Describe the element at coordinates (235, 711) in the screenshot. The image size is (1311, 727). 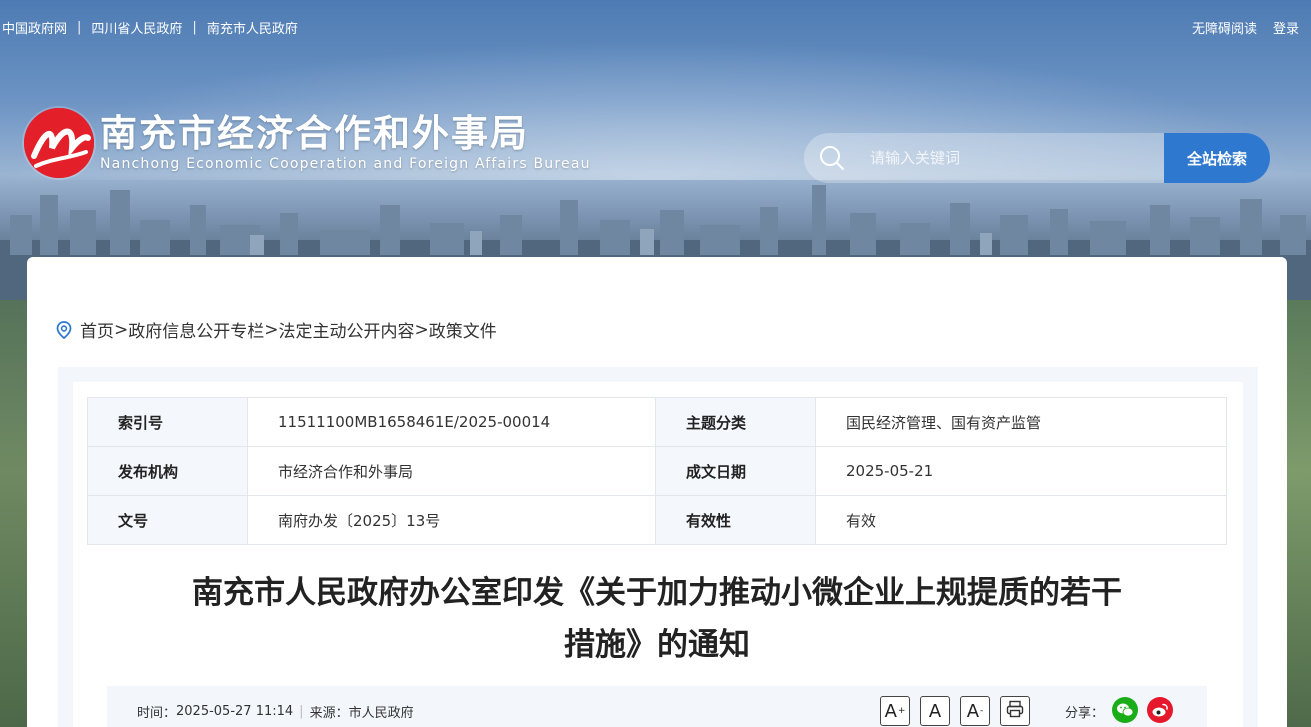
I see `publish-time: 2025-05-27 11:14` at that location.